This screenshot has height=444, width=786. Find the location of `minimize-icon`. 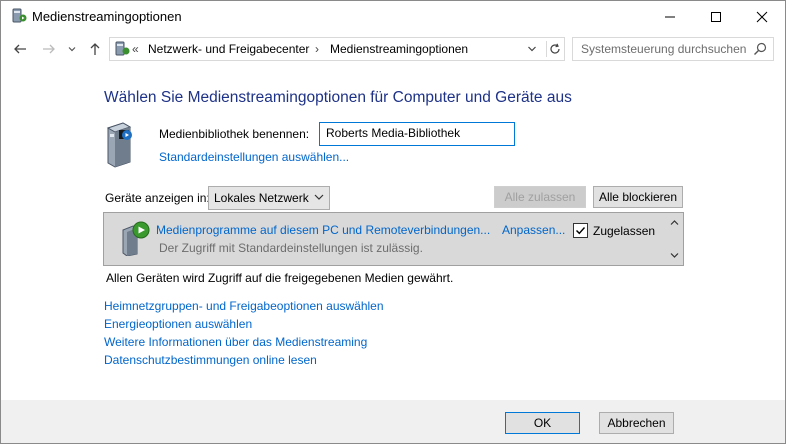

minimize-icon is located at coordinates (670, 16).